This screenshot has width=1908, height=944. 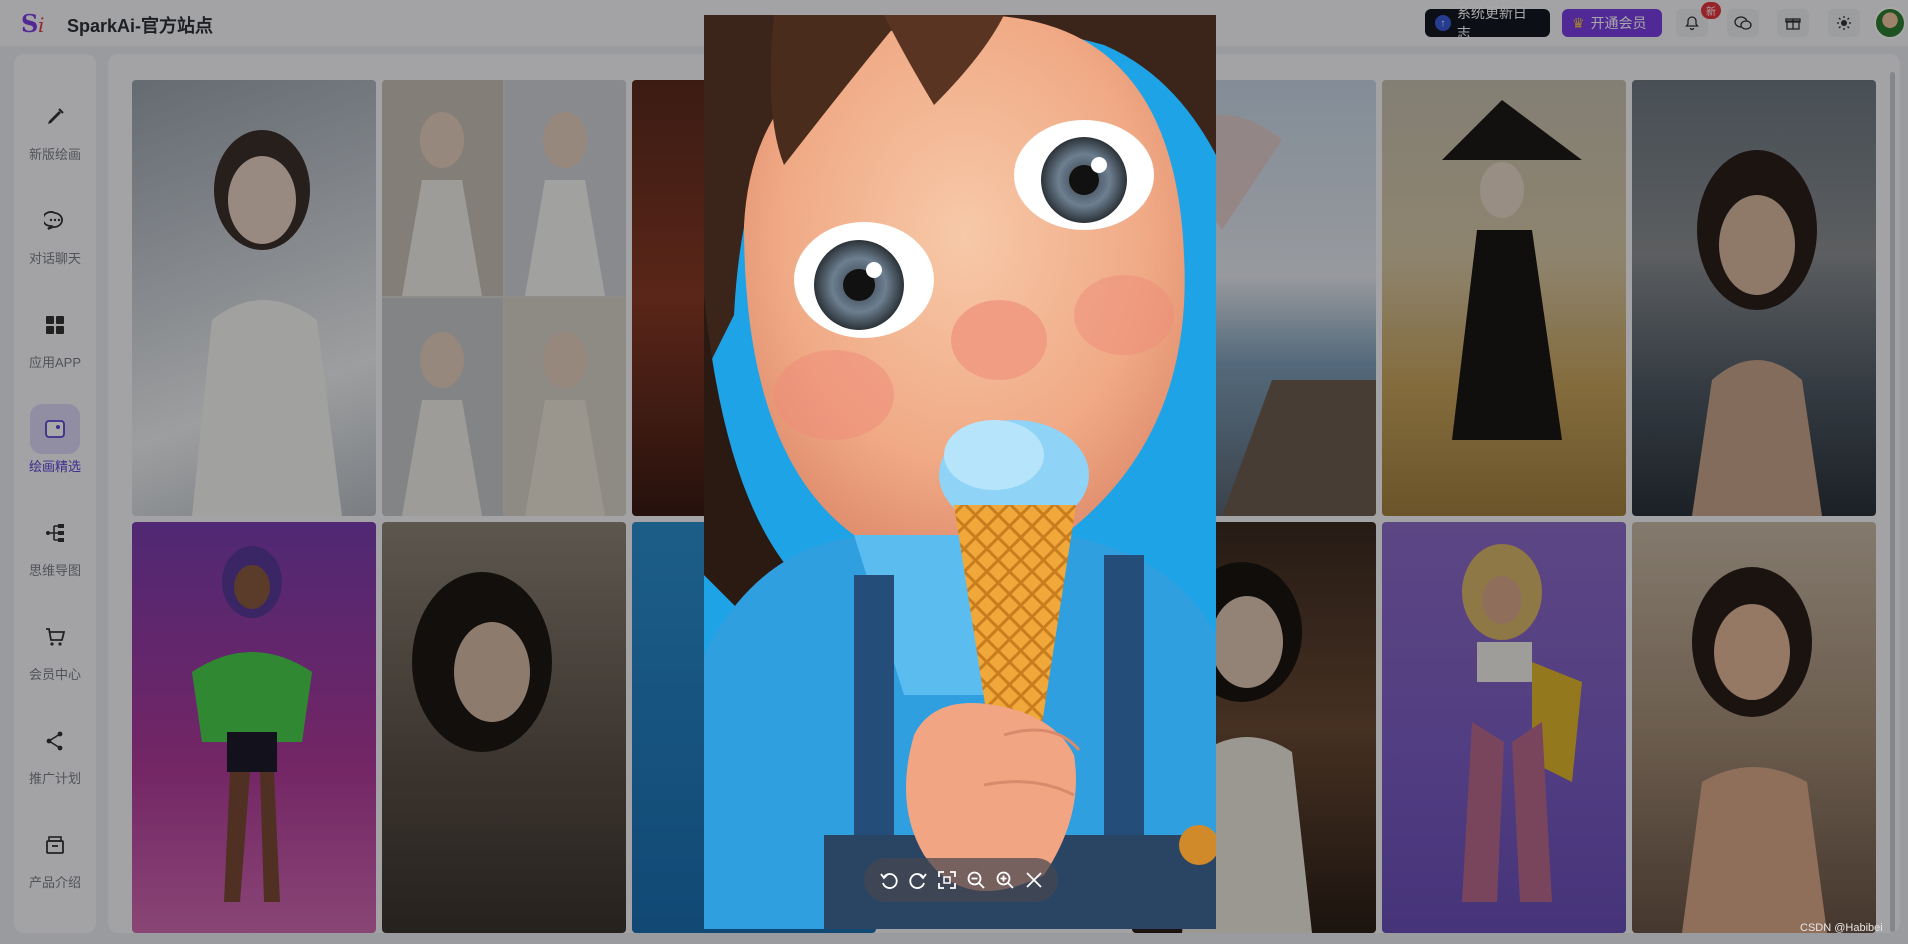 I want to click on close-icon, so click(x=1034, y=880).